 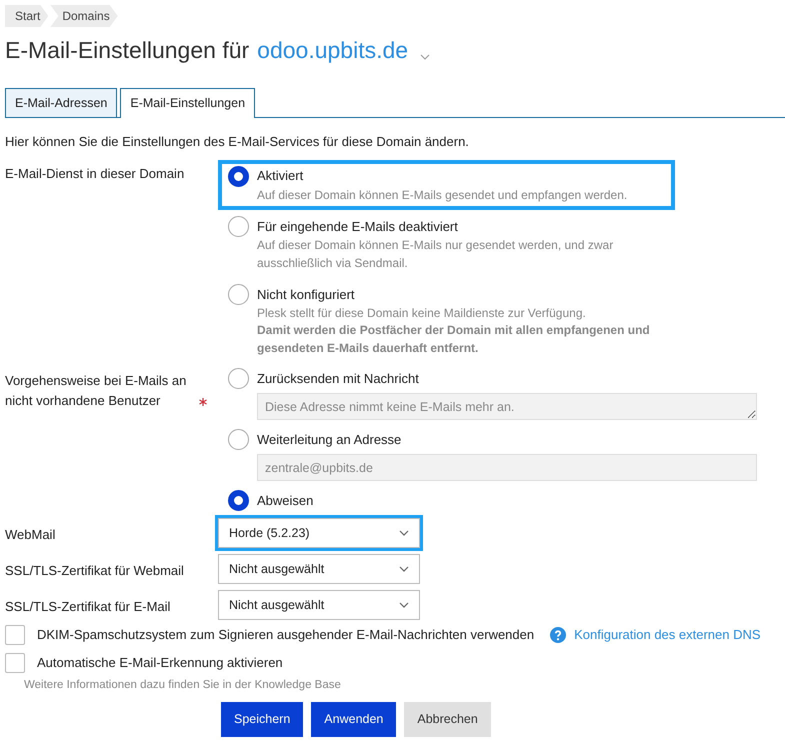 What do you see at coordinates (95, 571) in the screenshot?
I see `field-label: SSL/TLS-Zertifikat für Webmail` at bounding box center [95, 571].